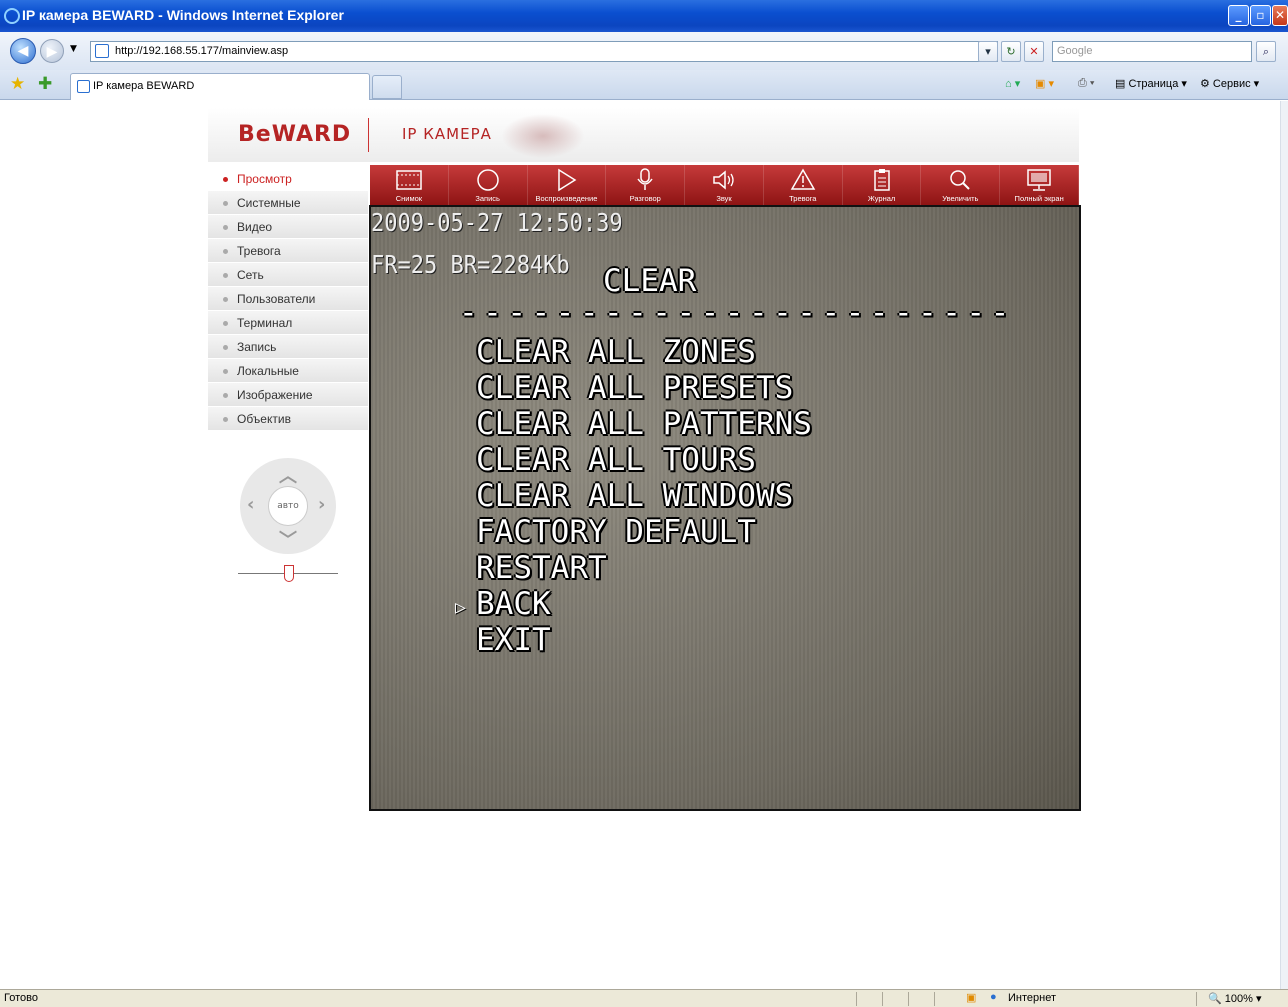  I want to click on new-tab-button, so click(387, 87).